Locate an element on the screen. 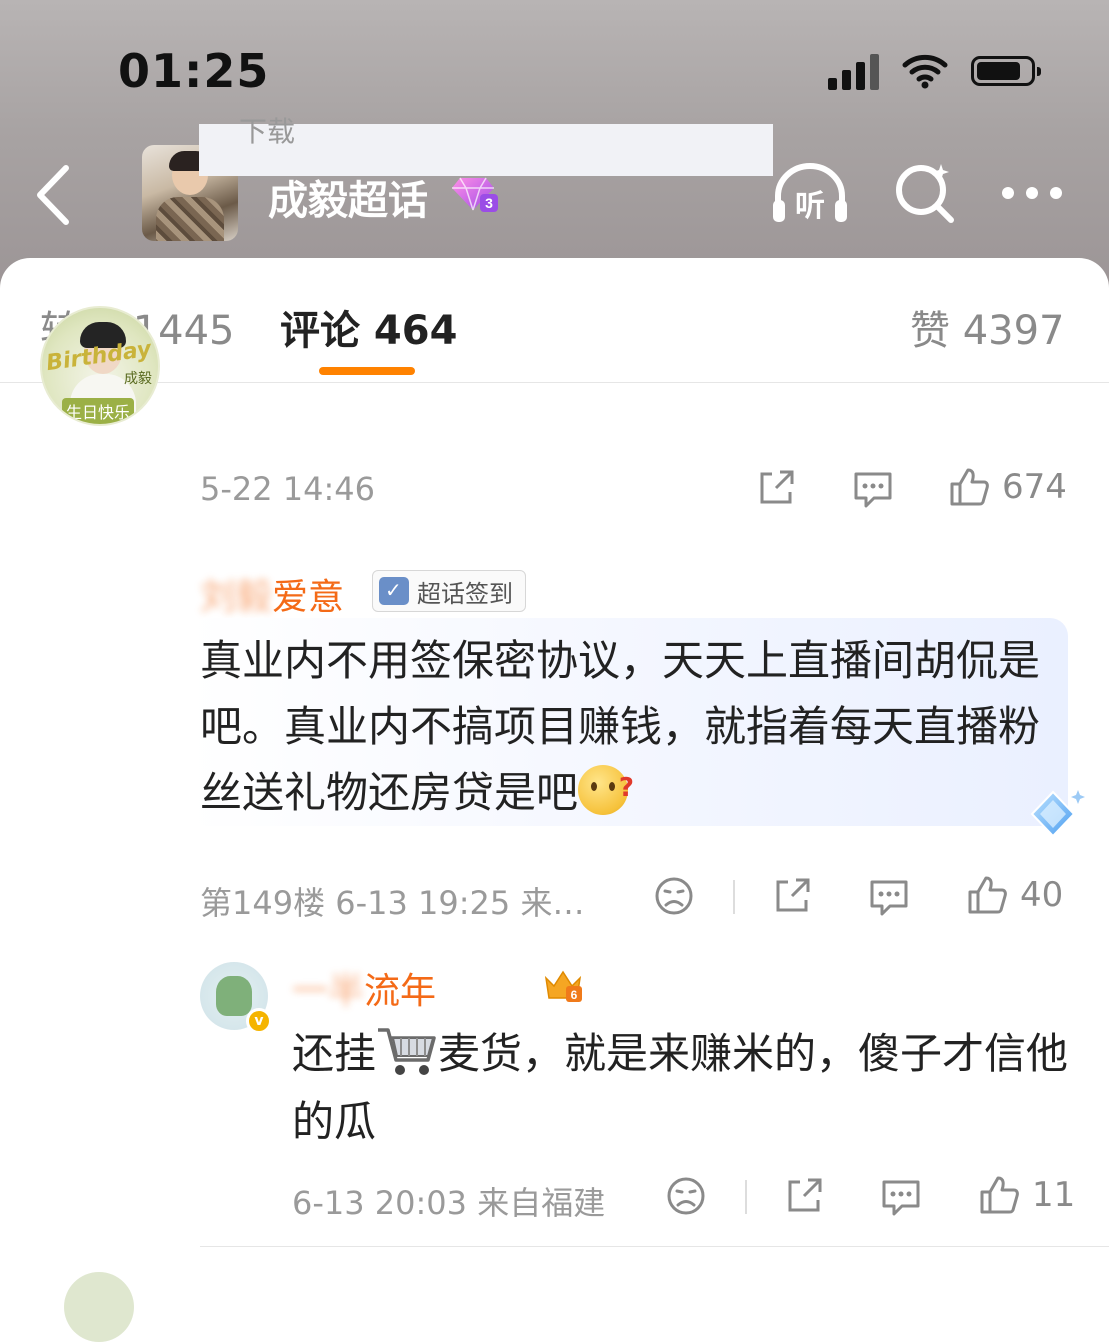 This screenshot has height=1342, width=1109. listen-label: 听 is located at coordinates (810, 206).